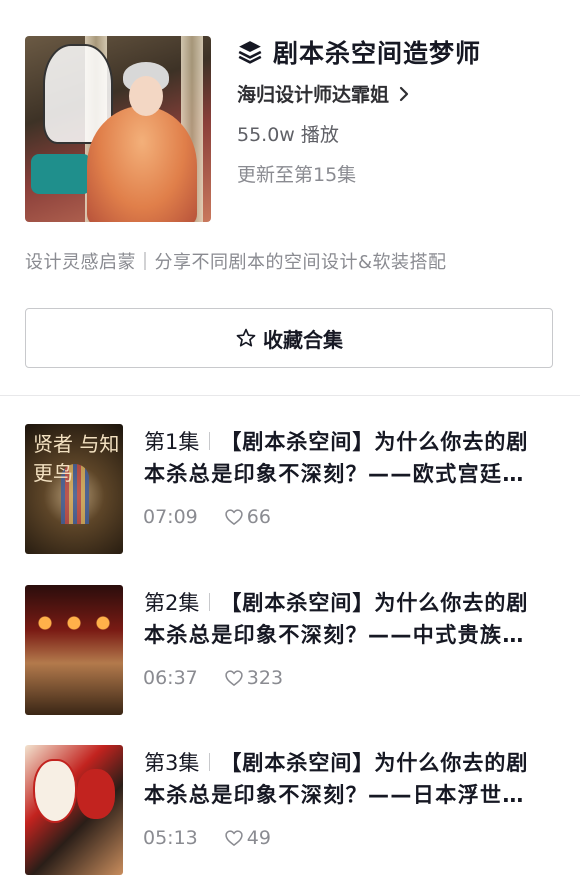 Image resolution: width=580 pixels, height=886 pixels. What do you see at coordinates (313, 93) in the screenshot?
I see `author-name: 海归设计师达霏姐` at bounding box center [313, 93].